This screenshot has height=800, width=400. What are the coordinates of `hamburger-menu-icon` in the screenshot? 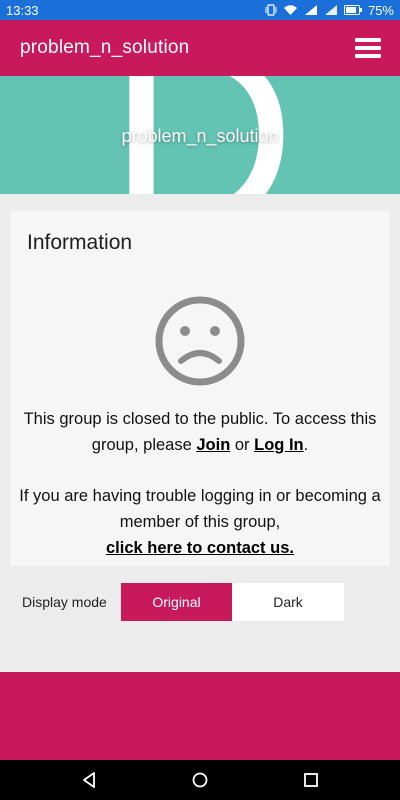 It's located at (368, 48).